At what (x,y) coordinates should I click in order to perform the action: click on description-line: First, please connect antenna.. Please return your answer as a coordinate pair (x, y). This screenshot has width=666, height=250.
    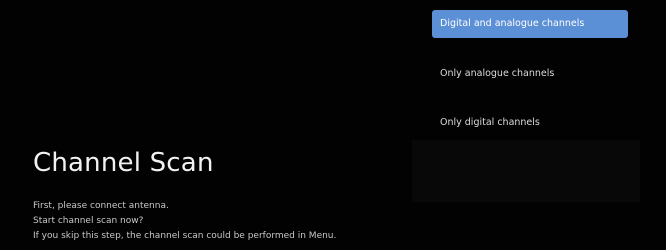
    Looking at the image, I should click on (101, 206).